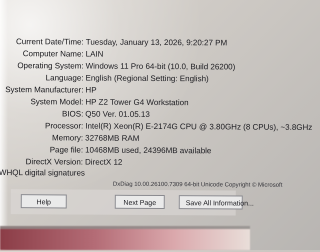 The image size is (320, 252). What do you see at coordinates (139, 202) in the screenshot?
I see `next-page-button: Next Page` at bounding box center [139, 202].